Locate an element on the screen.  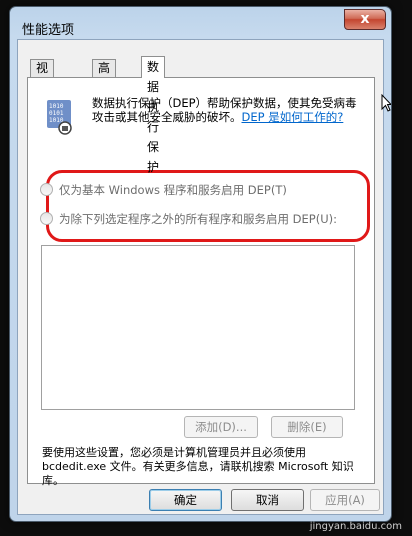
option-all-except-label: 为除下列选定程序之外的所有程序和服务启用 DEP(U): is located at coordinates (198, 219).